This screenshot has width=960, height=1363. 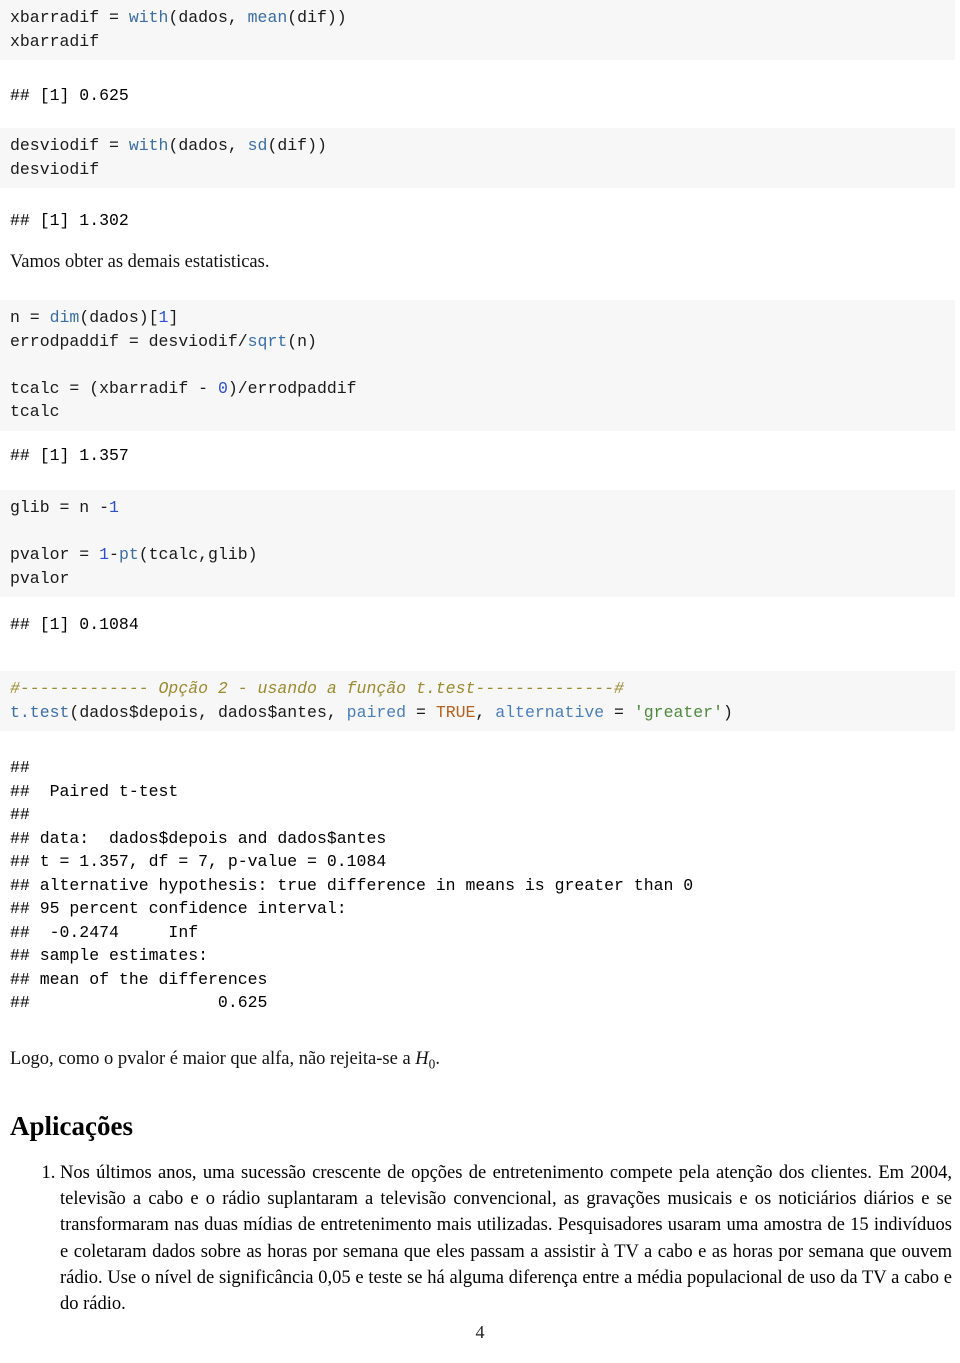 I want to click on code-token-pvalor-assign: pvalor =, so click(x=55, y=554).